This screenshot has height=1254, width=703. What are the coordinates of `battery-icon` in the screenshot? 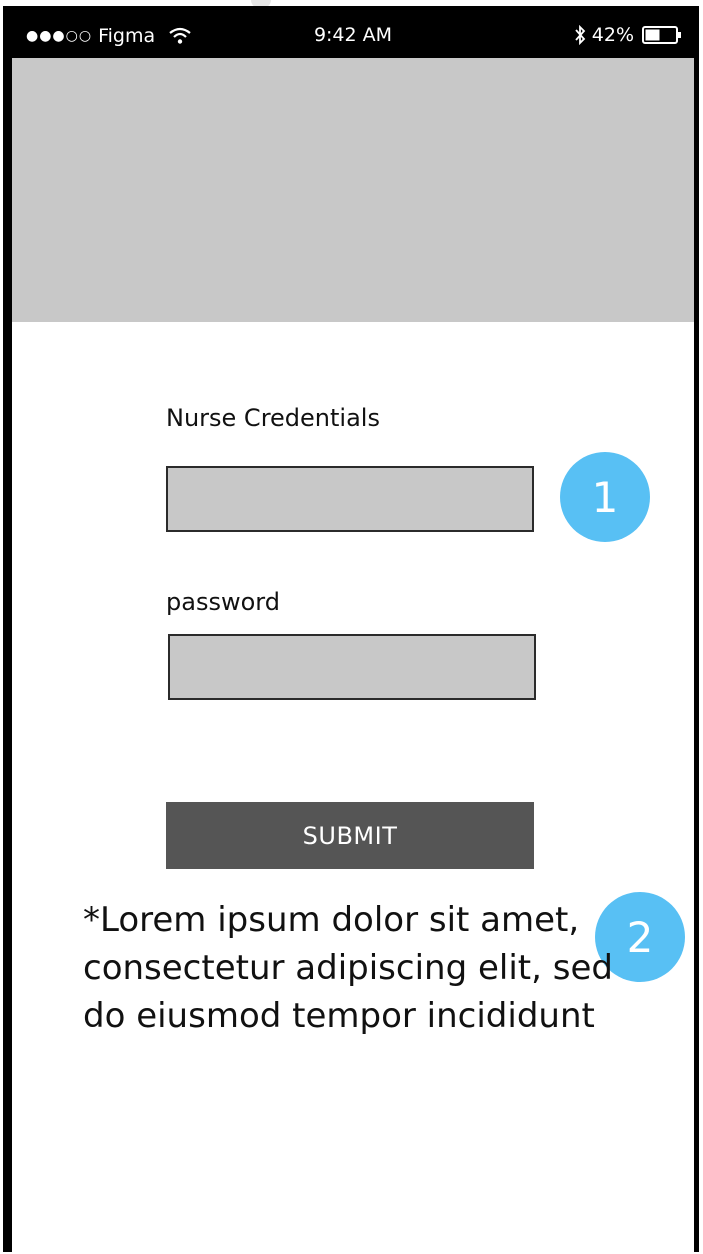 It's located at (661, 35).